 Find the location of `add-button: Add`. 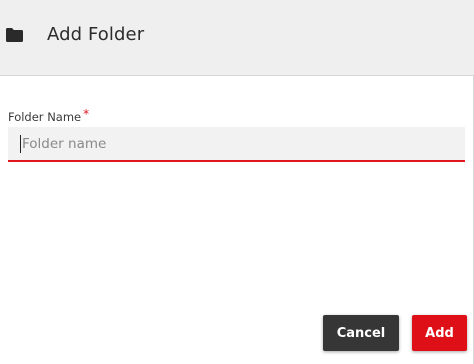

add-button: Add is located at coordinates (439, 333).